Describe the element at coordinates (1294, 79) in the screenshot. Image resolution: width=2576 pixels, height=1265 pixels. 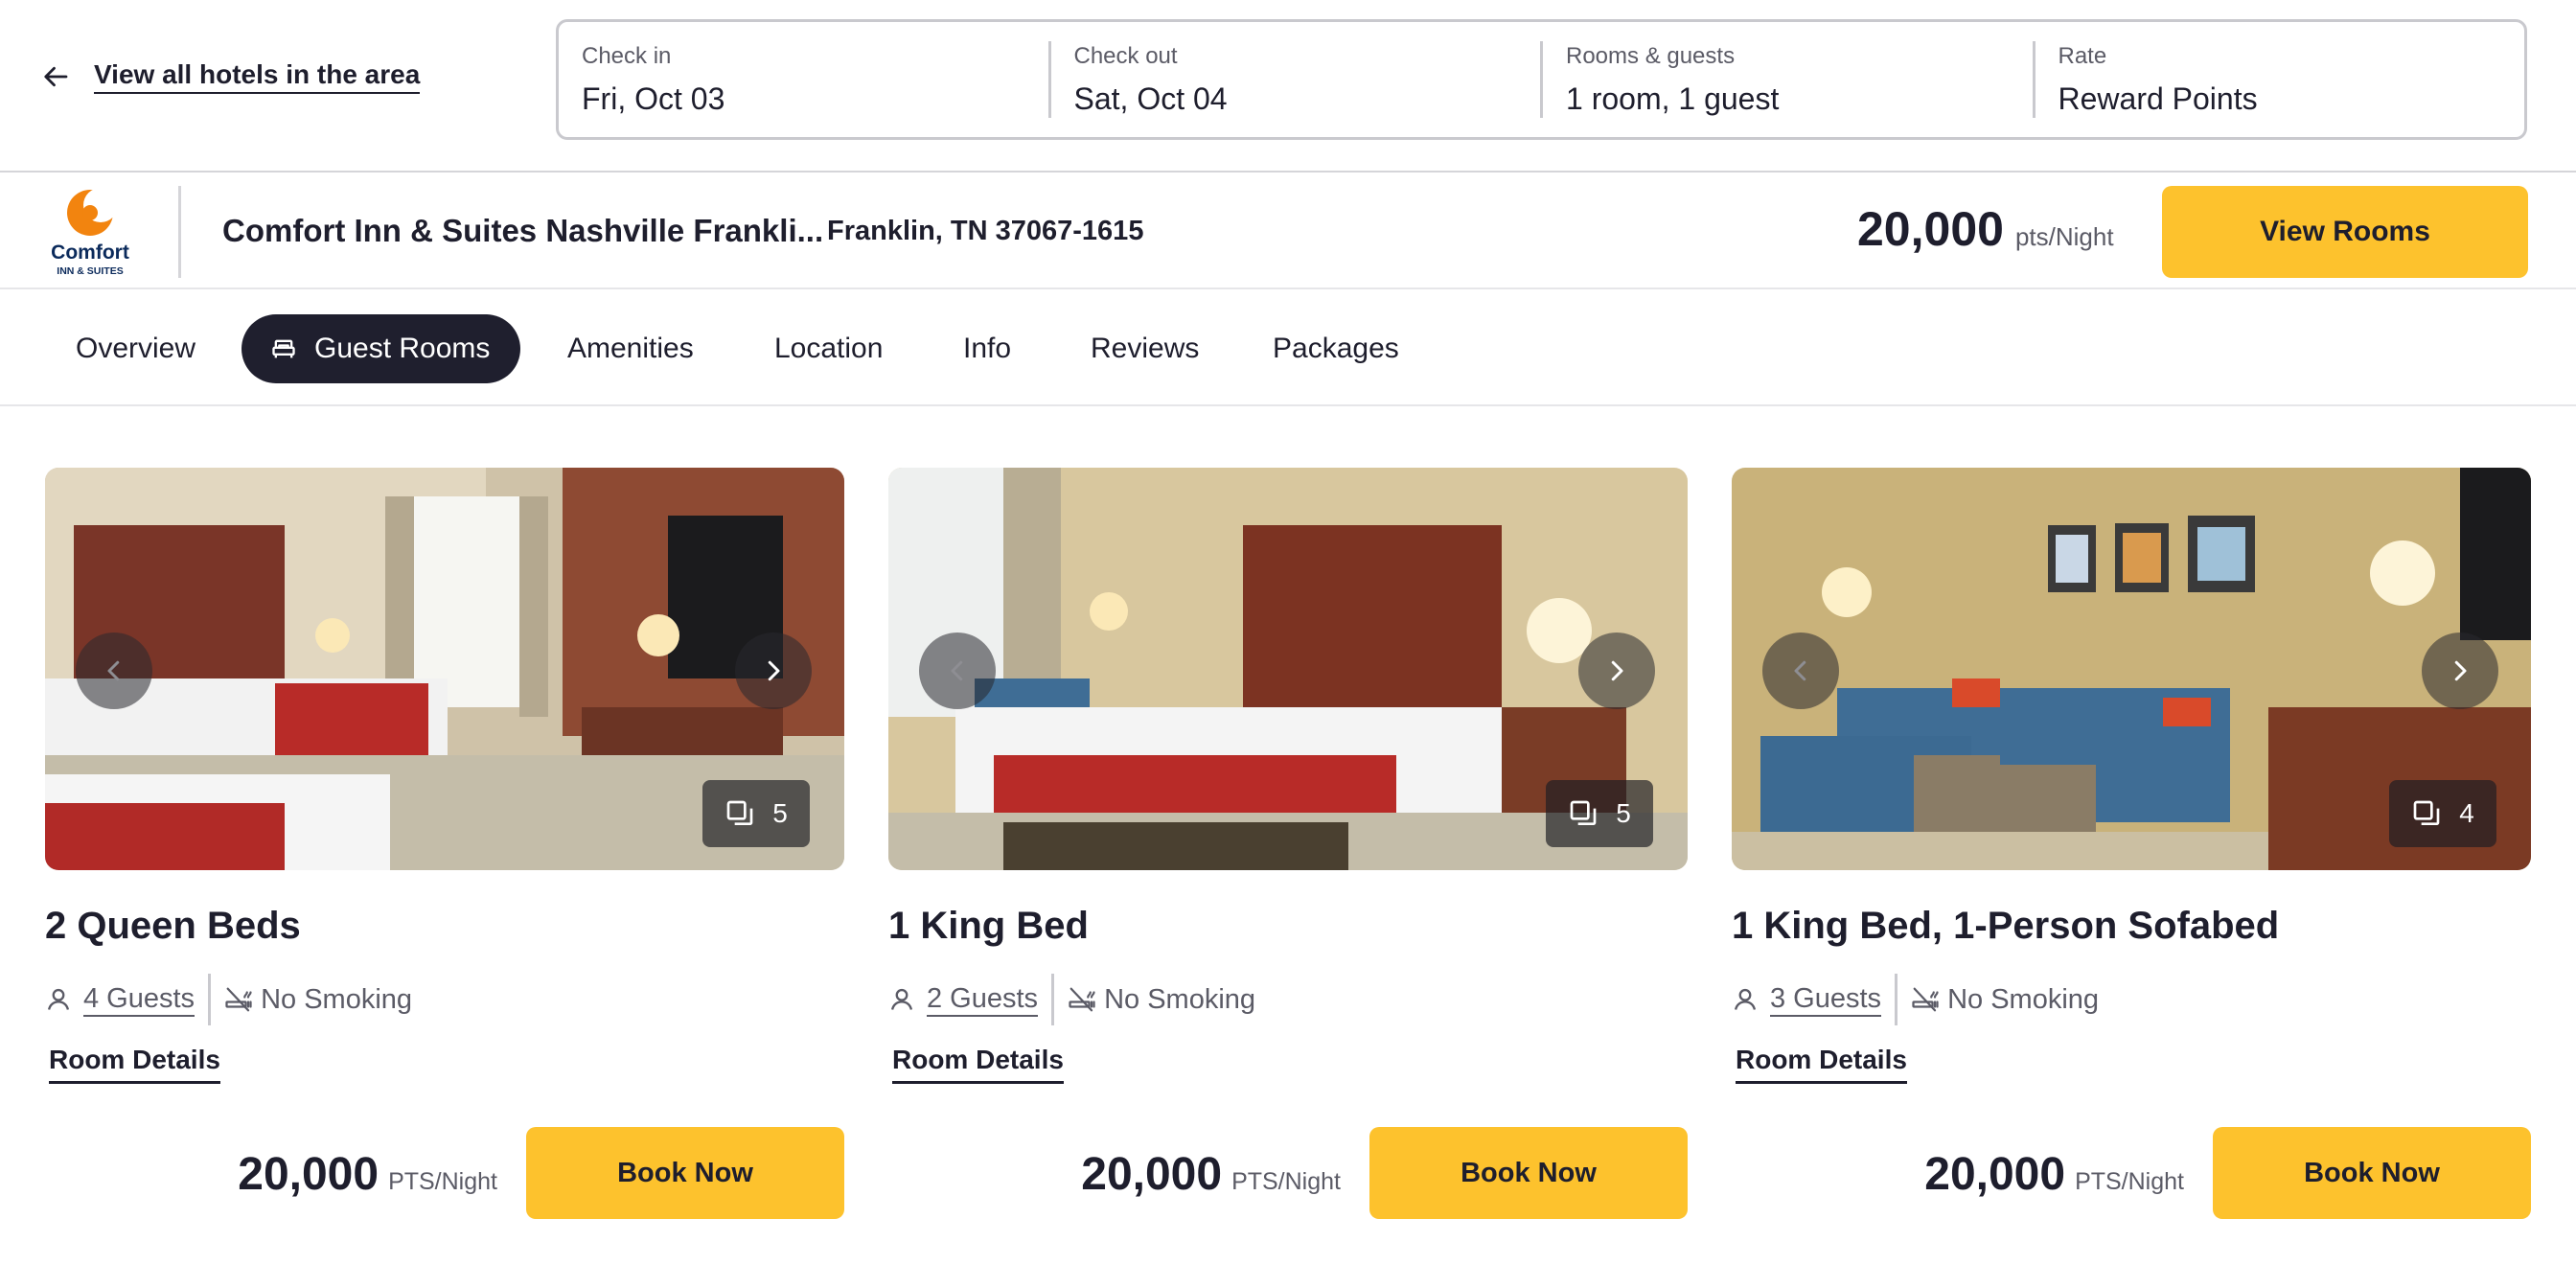
I see `check-out-field: Check out Sat, Oct 04` at that location.